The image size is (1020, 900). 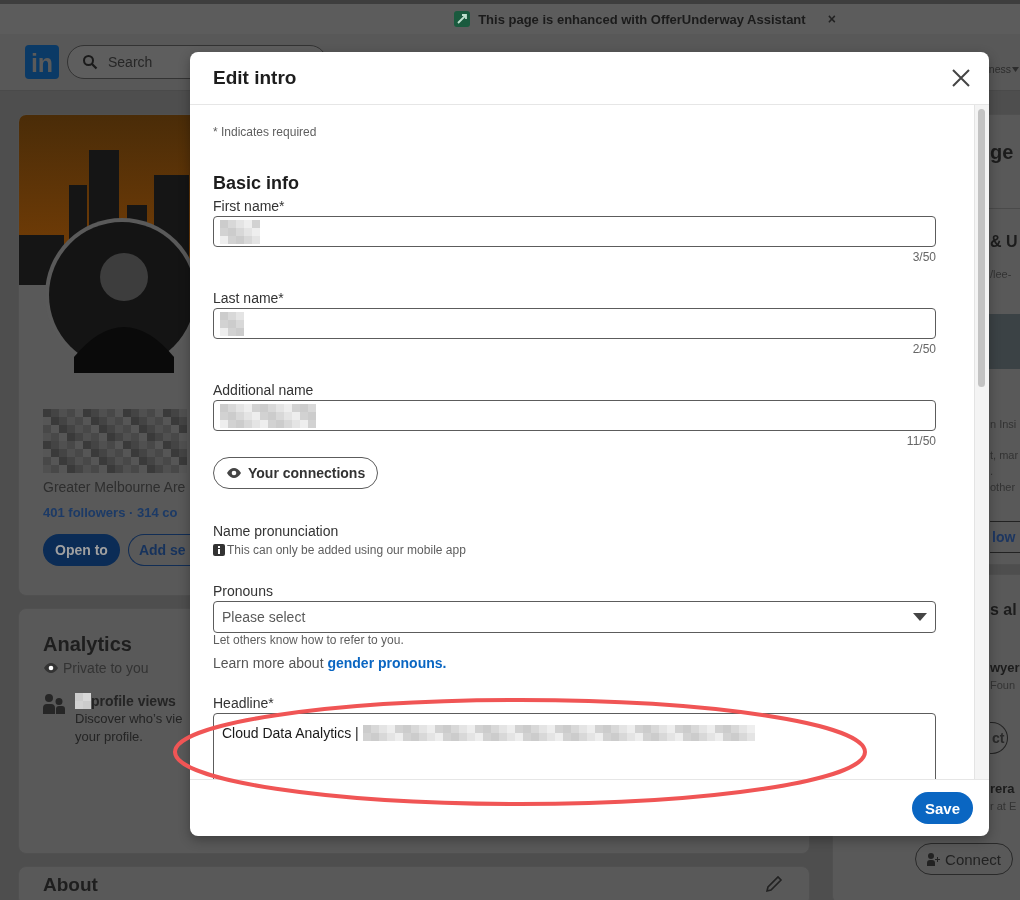 I want to click on save-button: Save, so click(x=942, y=808).